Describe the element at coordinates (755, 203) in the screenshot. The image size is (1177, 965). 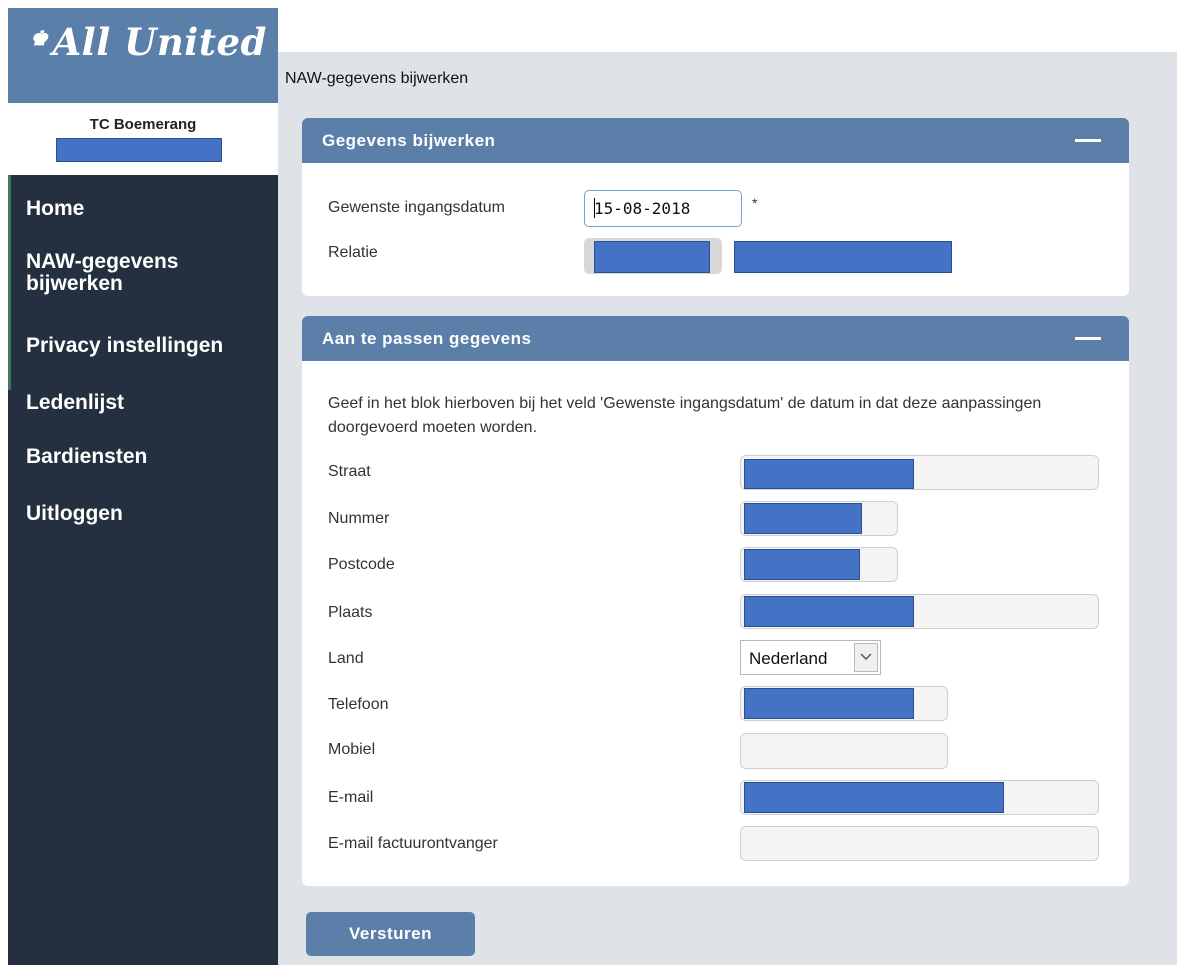
I see `required-marker: *` at that location.